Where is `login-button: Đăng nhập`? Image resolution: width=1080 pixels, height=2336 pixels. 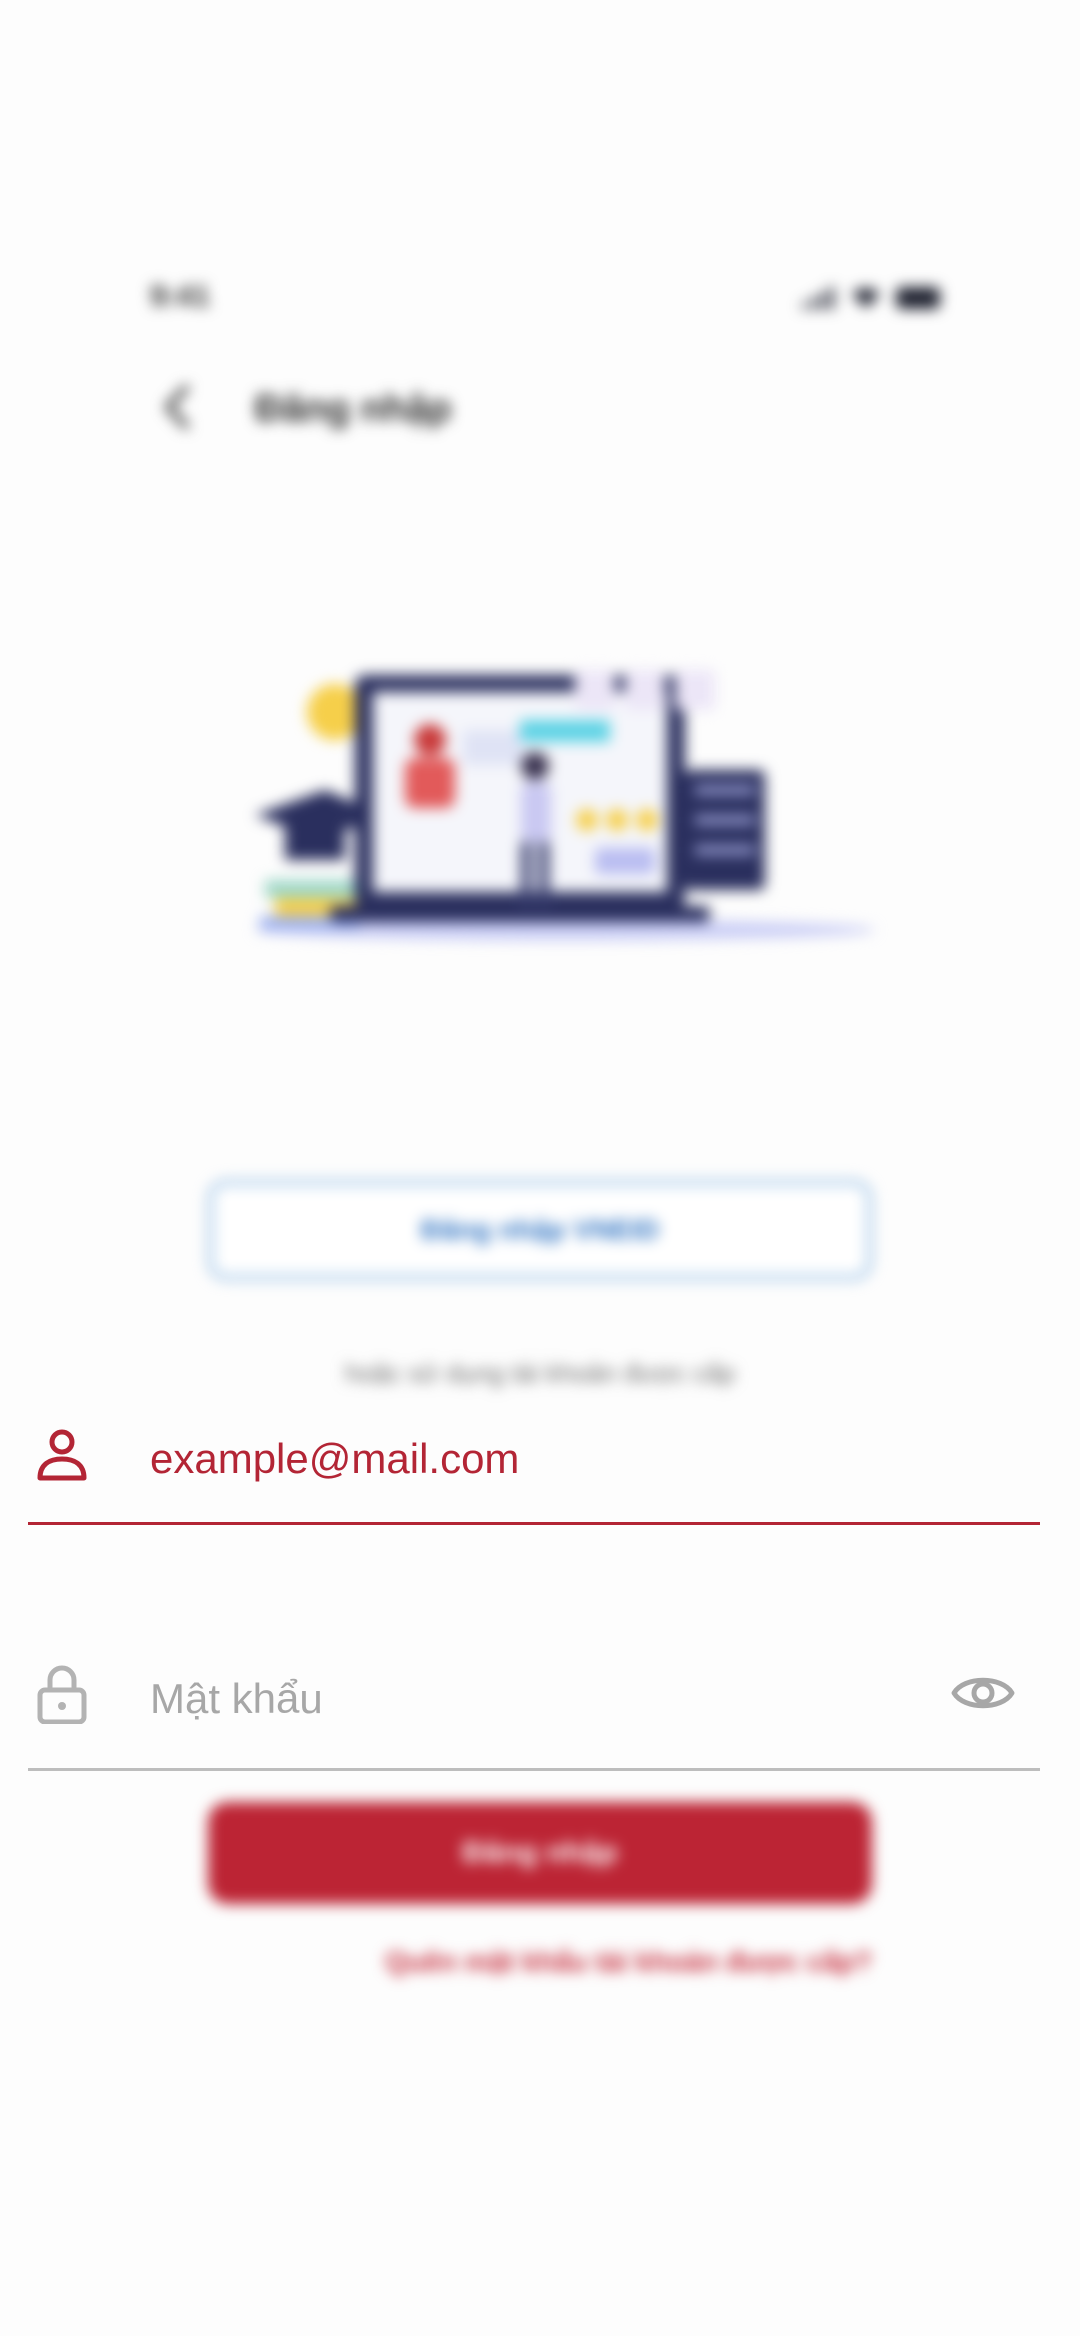
login-button: Đăng nhập is located at coordinates (540, 1853).